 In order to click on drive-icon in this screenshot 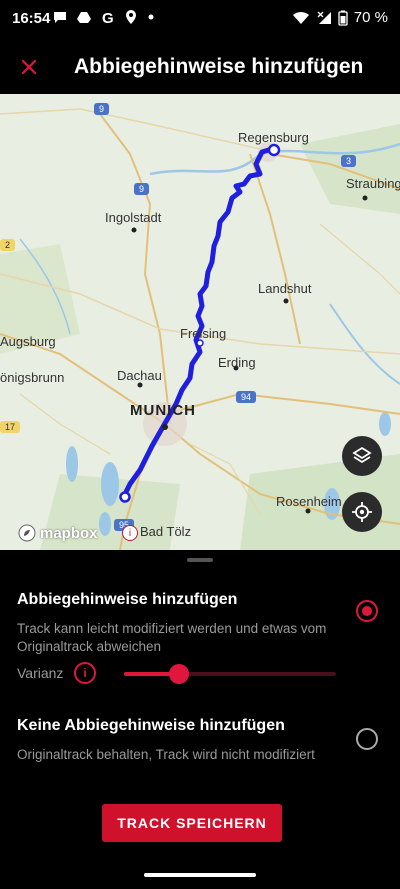, I will do `click(84, 17)`.